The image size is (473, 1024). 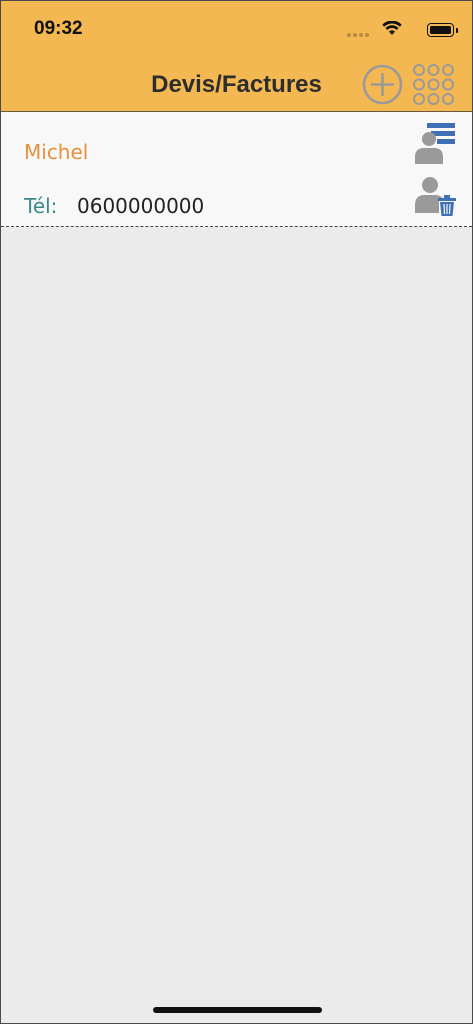 I want to click on status-time: 09:32, so click(x=58, y=28).